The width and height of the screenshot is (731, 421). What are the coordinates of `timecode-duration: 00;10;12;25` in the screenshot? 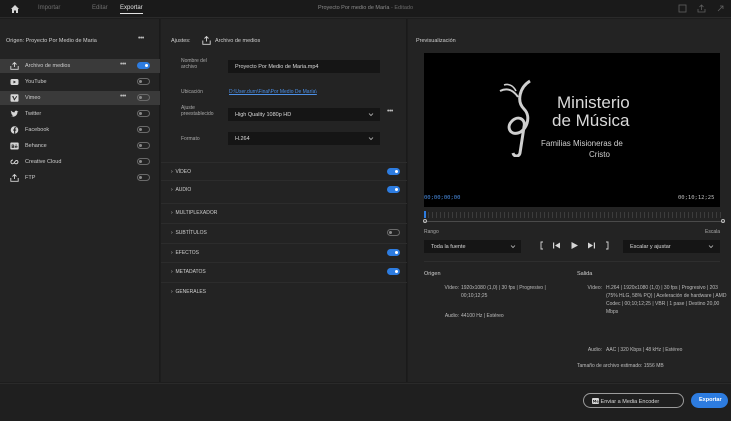 It's located at (696, 198).